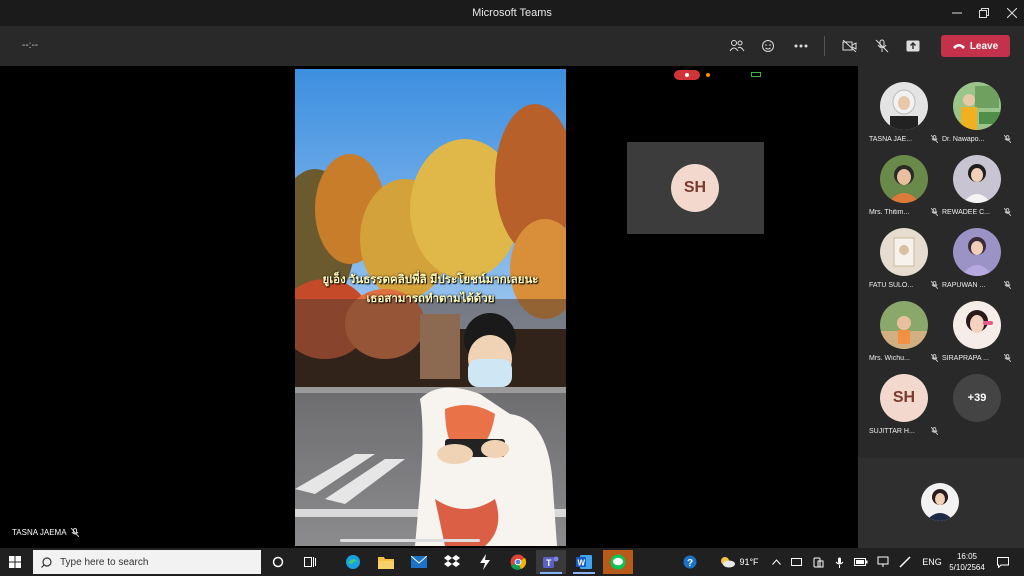  What do you see at coordinates (739, 562) in the screenshot?
I see `weather-widget: 91°F` at bounding box center [739, 562].